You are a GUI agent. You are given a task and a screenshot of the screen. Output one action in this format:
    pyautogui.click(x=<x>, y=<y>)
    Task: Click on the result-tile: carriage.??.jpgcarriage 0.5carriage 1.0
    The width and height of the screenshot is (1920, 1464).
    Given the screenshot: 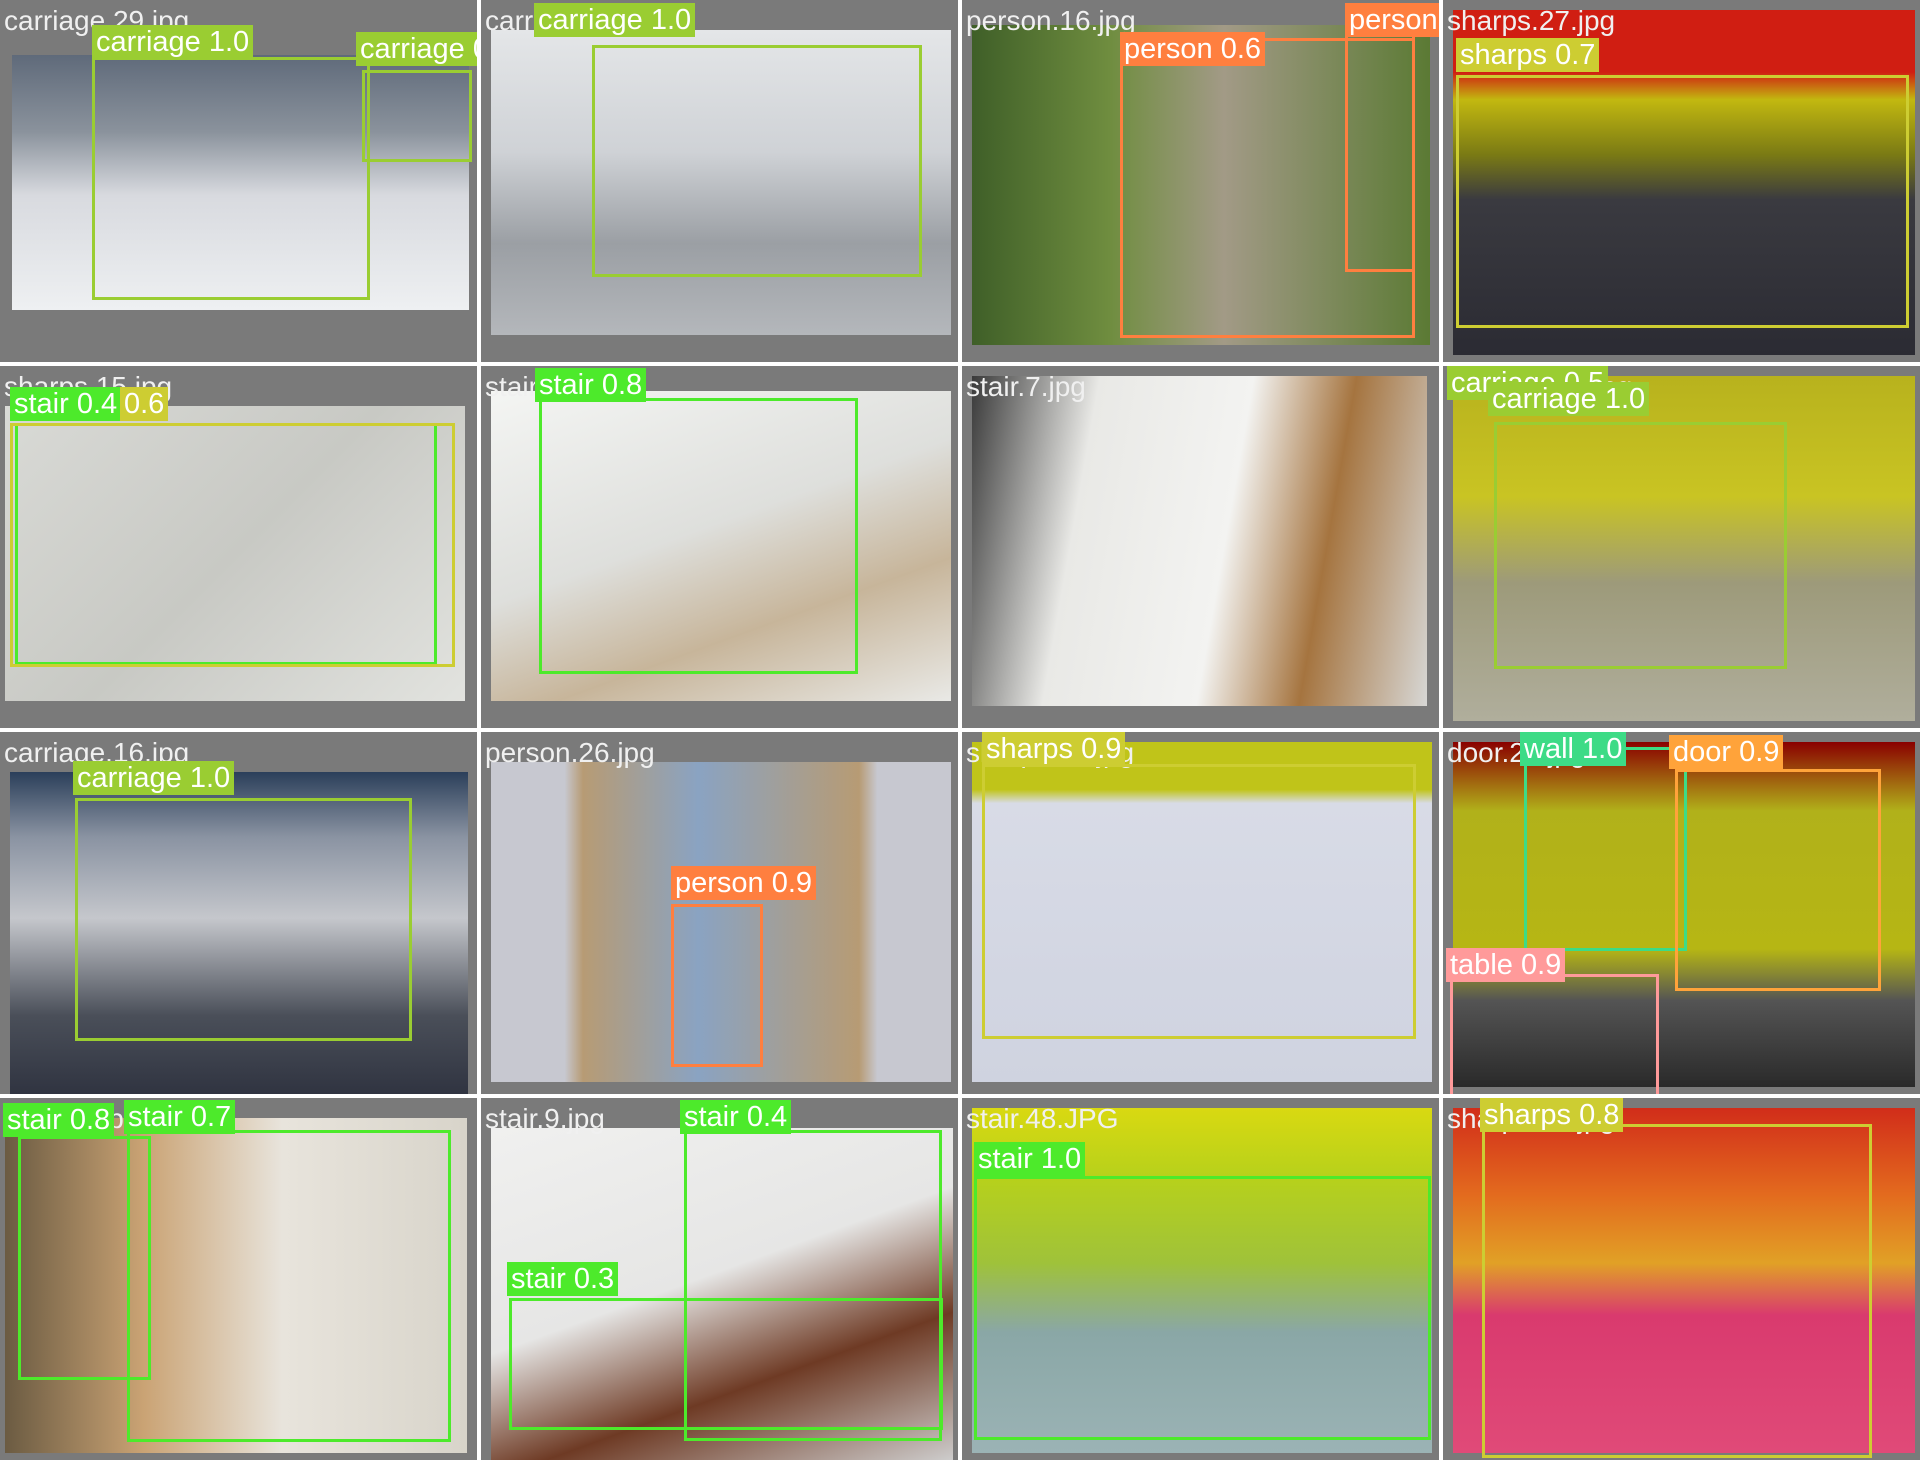 What is the action you would take?
    pyautogui.click(x=1681, y=547)
    